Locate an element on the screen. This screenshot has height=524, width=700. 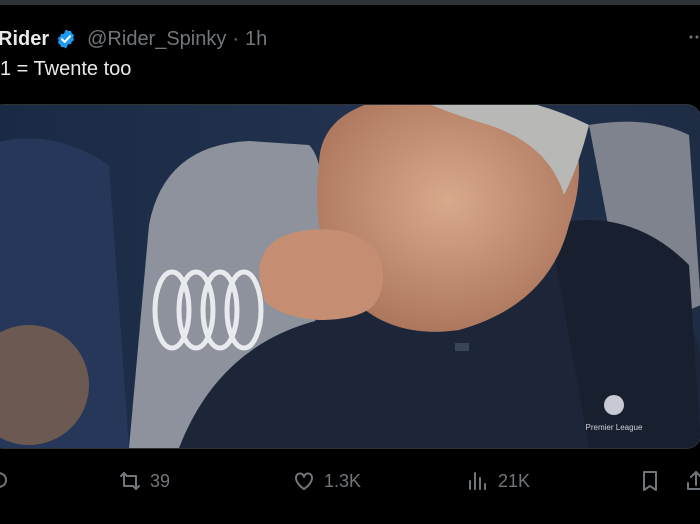
reply-button is located at coordinates (5, 481).